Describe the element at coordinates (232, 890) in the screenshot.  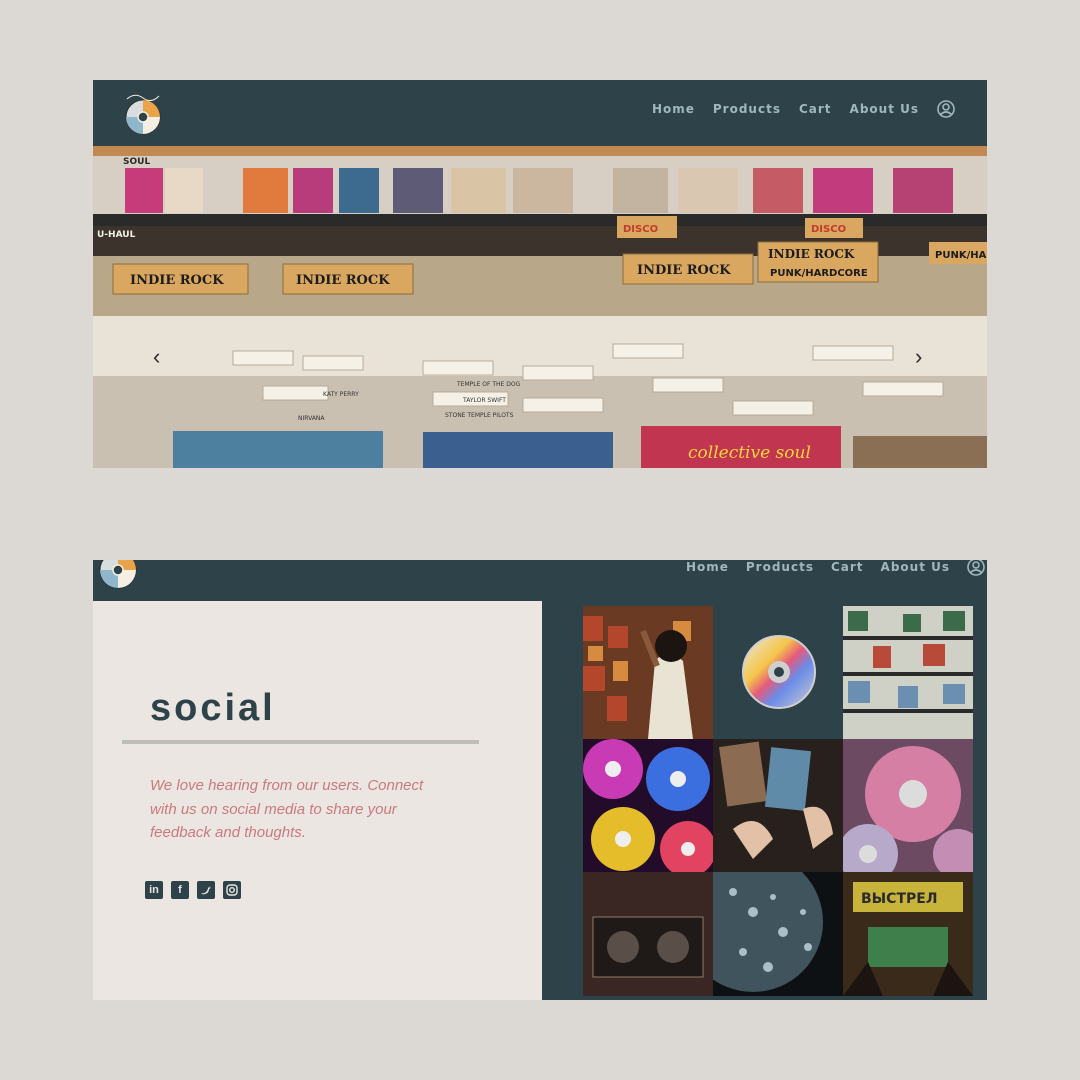
I see `instagram-icon` at that location.